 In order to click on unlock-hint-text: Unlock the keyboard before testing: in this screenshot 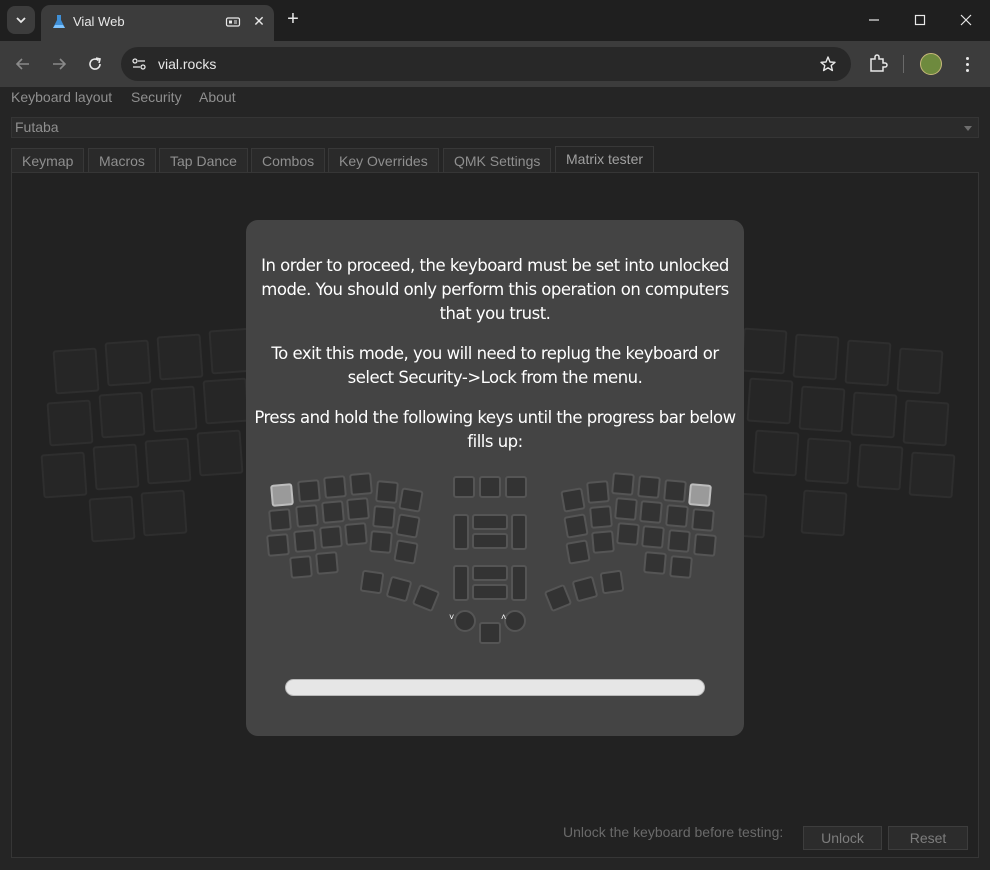, I will do `click(673, 832)`.